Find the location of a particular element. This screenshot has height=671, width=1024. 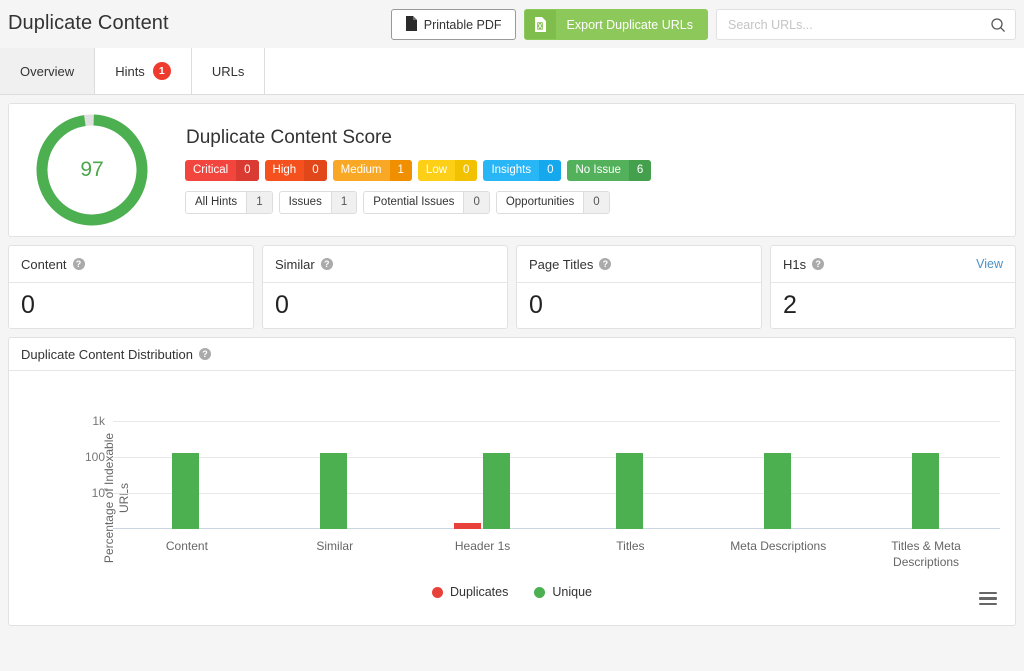

hint-pill-potential-issues: Potential Issues 0 is located at coordinates (426, 202).